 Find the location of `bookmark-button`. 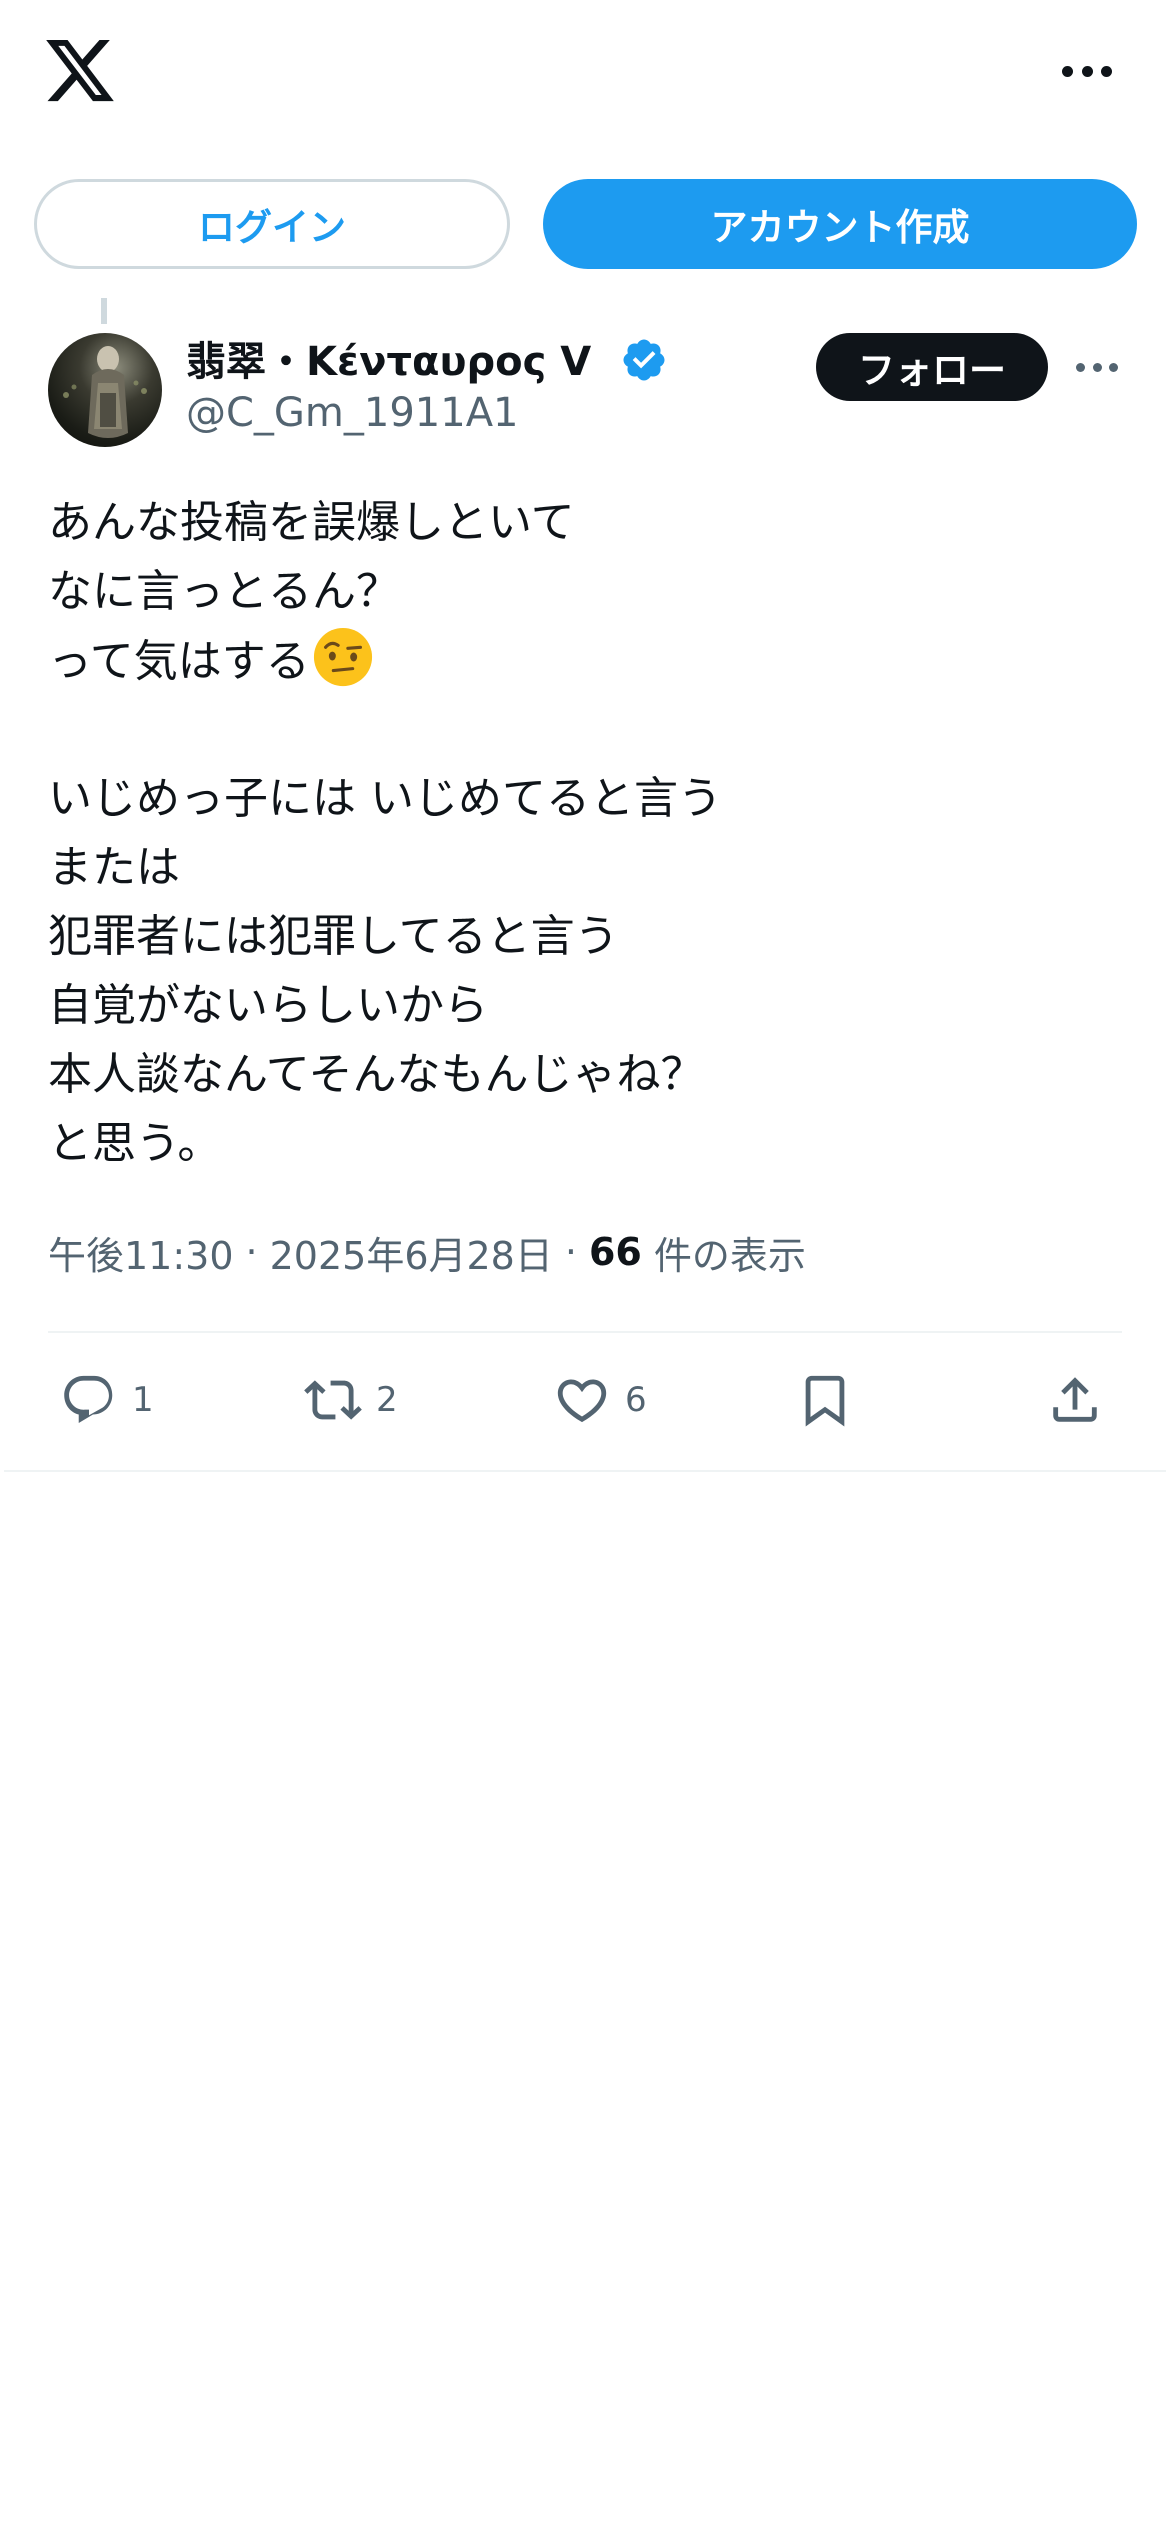

bookmark-button is located at coordinates (825, 1400).